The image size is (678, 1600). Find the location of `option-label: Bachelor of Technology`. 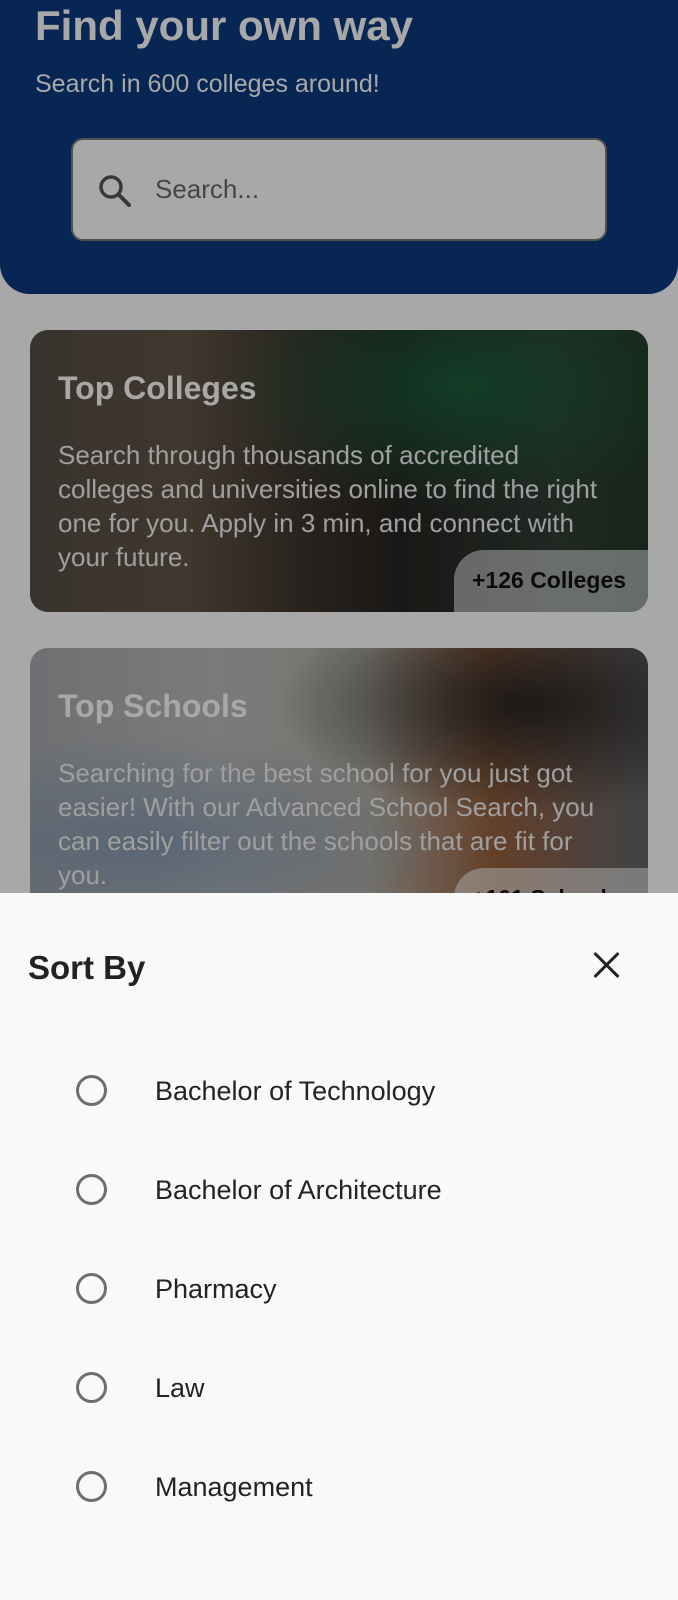

option-label: Bachelor of Technology is located at coordinates (295, 1091).